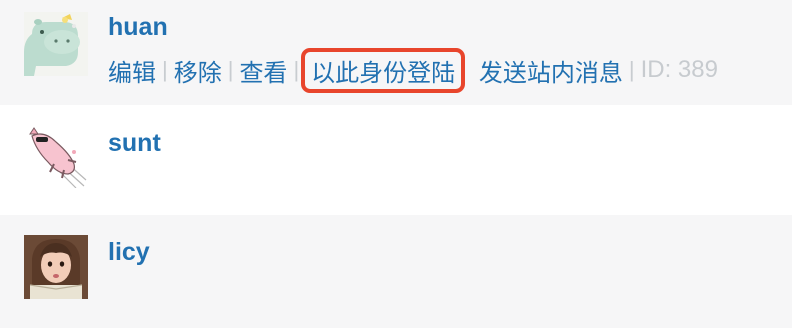  What do you see at coordinates (679, 69) in the screenshot?
I see `user-id-label: ID: 389` at bounding box center [679, 69].